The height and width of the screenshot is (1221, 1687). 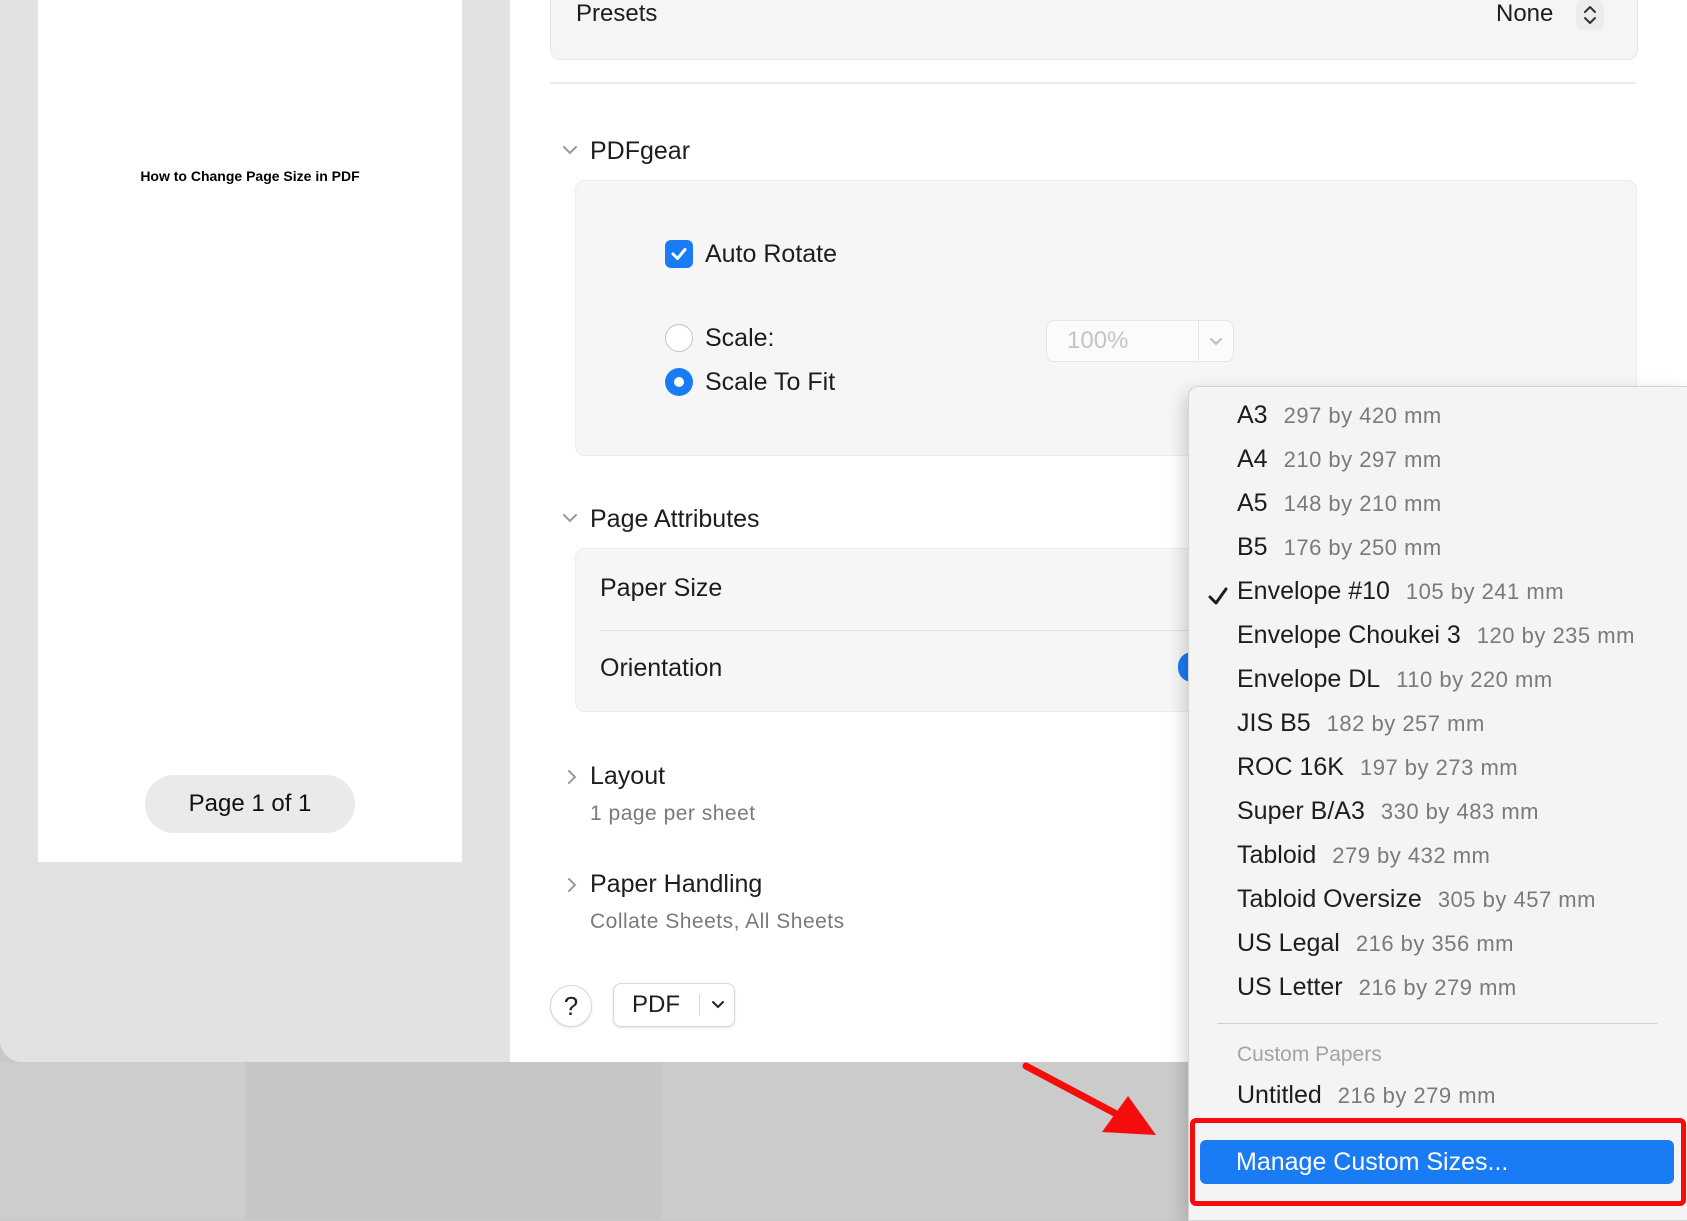 I want to click on menu-item-paper-size: Super B/A3 330 by 483 mm, so click(x=1388, y=817).